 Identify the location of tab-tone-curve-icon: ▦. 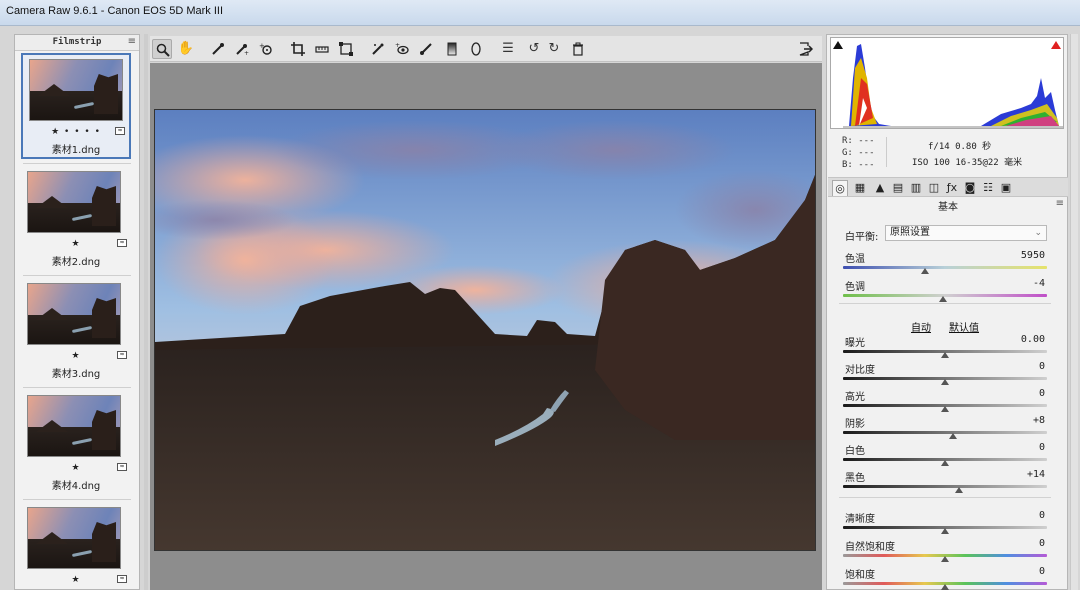
(860, 188).